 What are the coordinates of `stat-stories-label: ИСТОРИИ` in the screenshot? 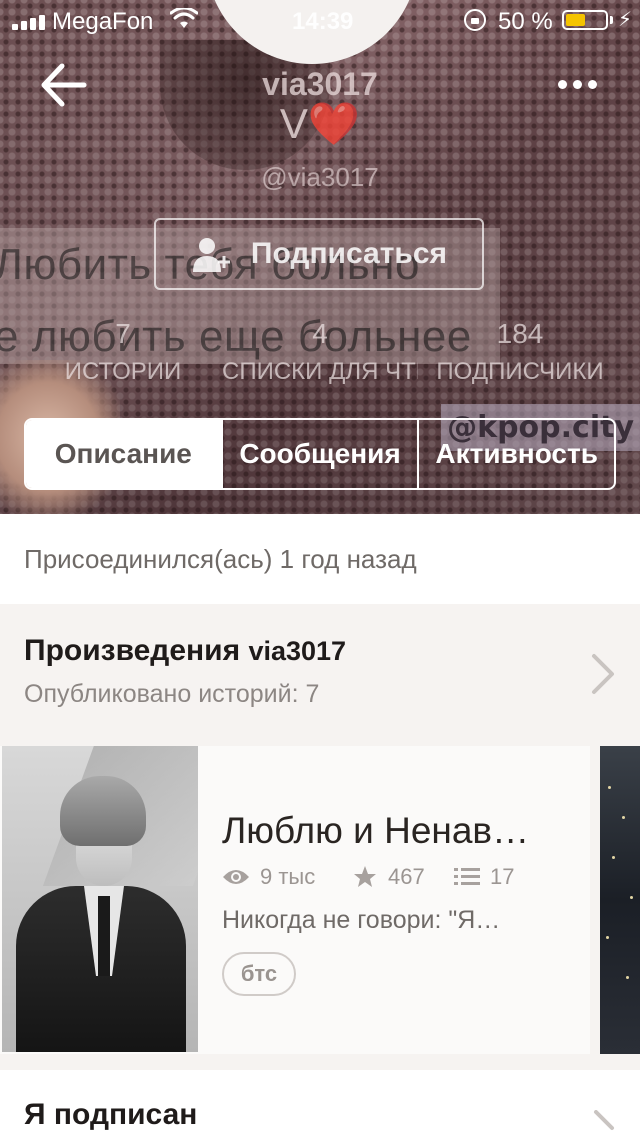 It's located at (123, 371).